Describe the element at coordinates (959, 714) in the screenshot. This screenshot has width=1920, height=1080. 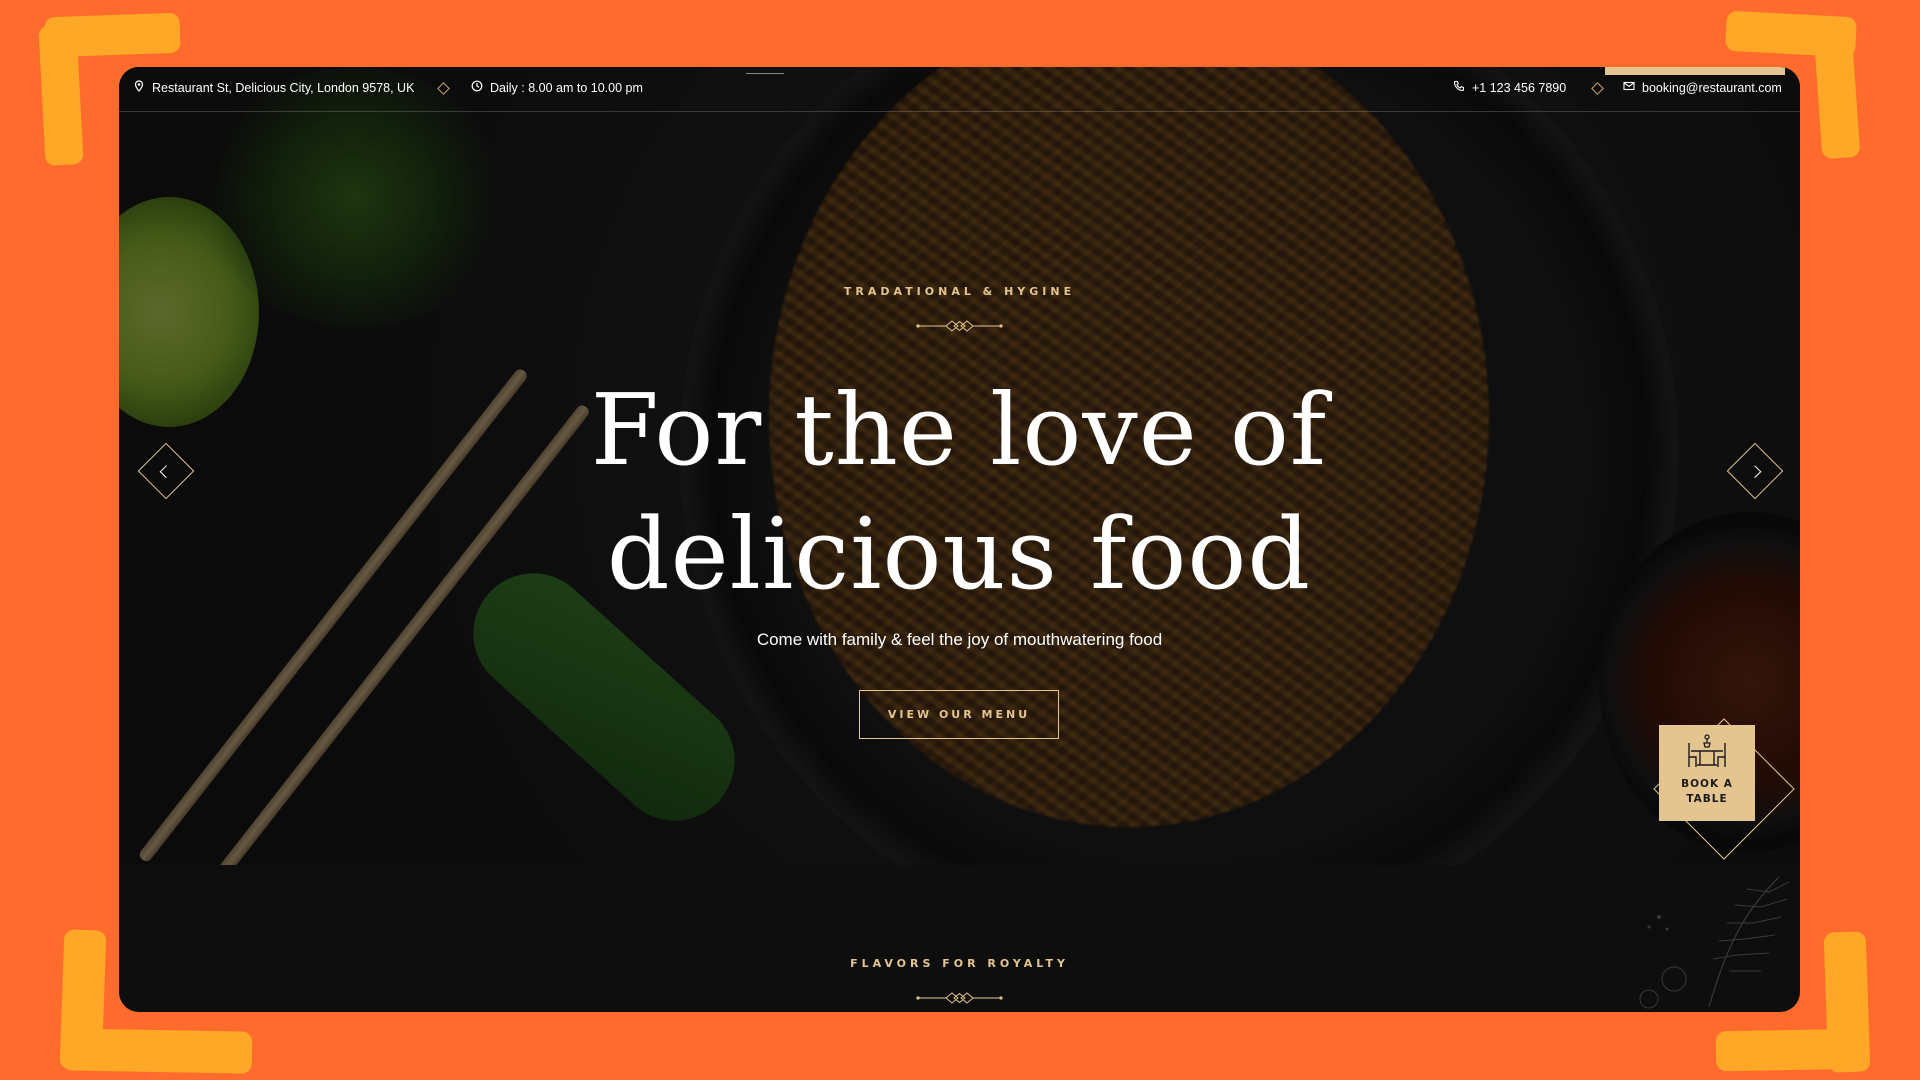
I see `view-menu-button: VIEW OUR MENU` at that location.